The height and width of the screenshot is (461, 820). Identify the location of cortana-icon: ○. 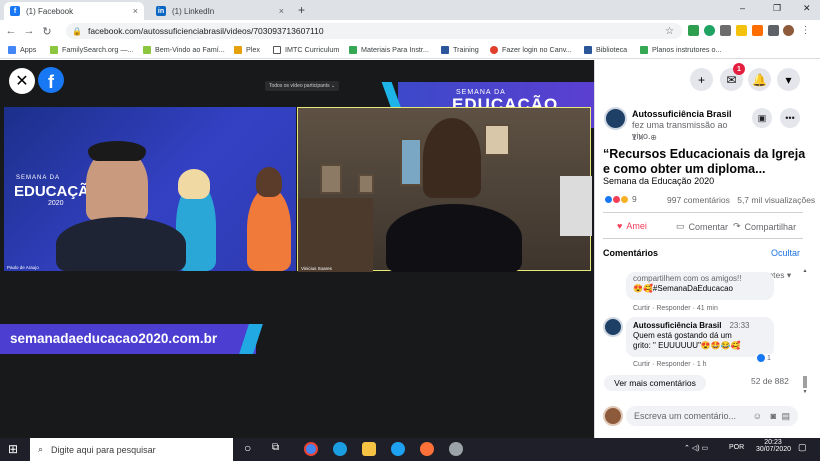
(247, 448).